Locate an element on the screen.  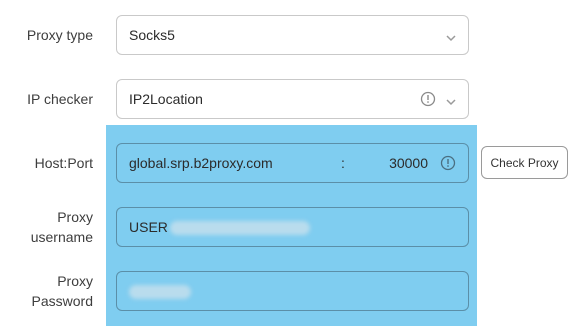
proxy-type-select: Socks5 is located at coordinates (292, 35).